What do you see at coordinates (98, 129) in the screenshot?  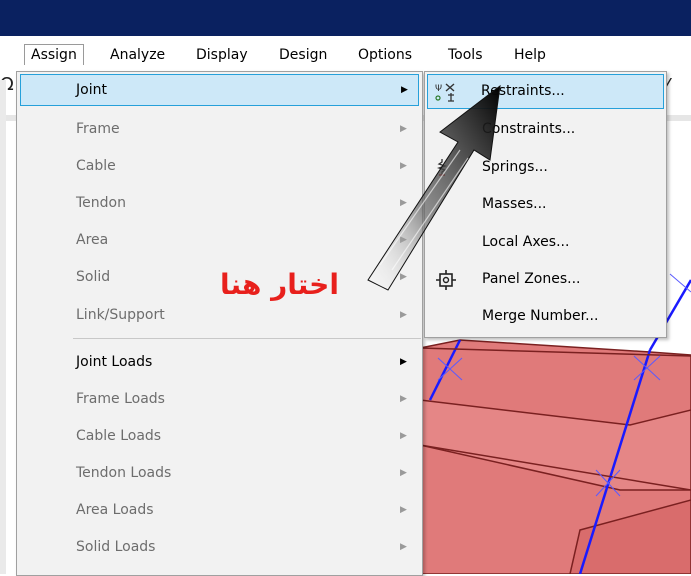 I see `menu-item-label: Frame` at bounding box center [98, 129].